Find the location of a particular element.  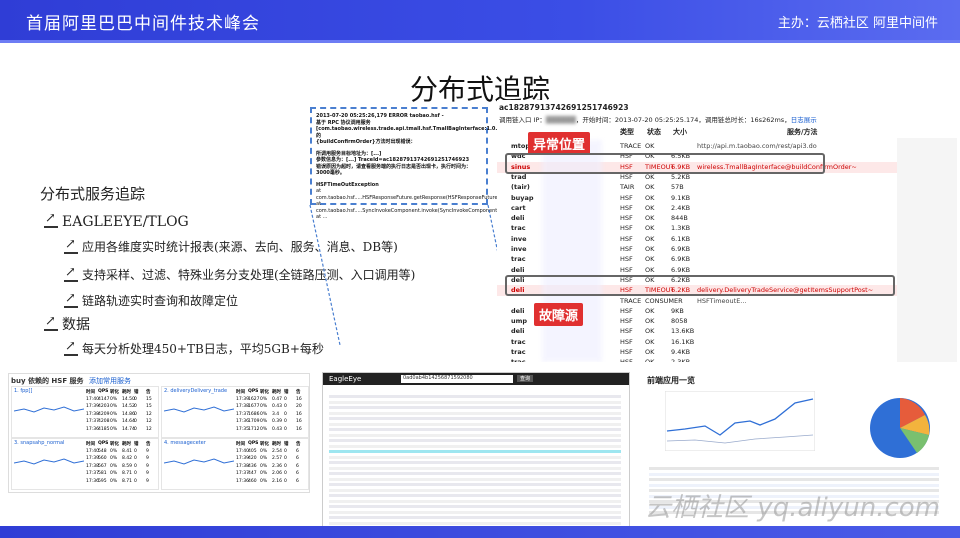

mini-stats-row: 17:38 1677 0% 0.43 0 20 is located at coordinates (272, 408).